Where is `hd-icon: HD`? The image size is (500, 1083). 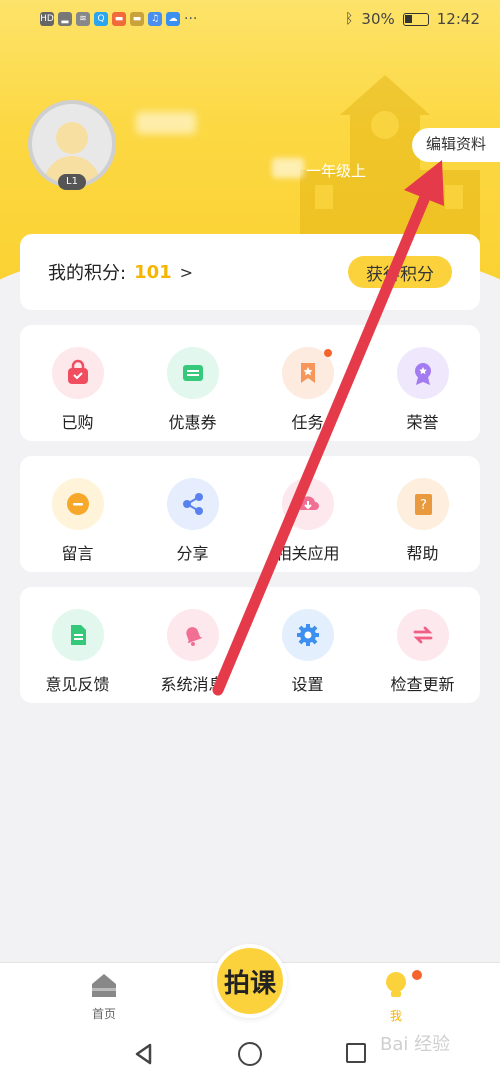 hd-icon: HD is located at coordinates (47, 19).